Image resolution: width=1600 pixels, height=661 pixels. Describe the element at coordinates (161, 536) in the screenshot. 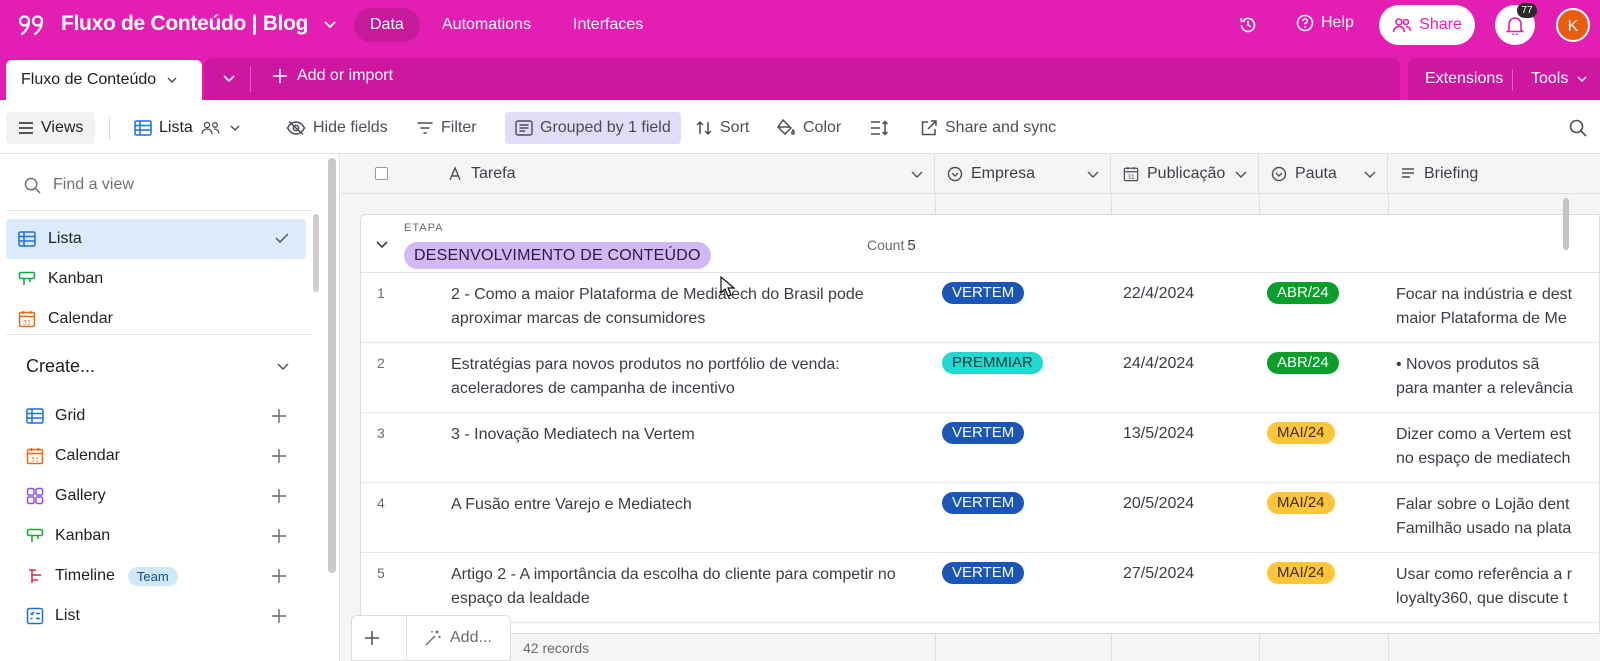

I see `create-kanban-view: Kanban` at that location.